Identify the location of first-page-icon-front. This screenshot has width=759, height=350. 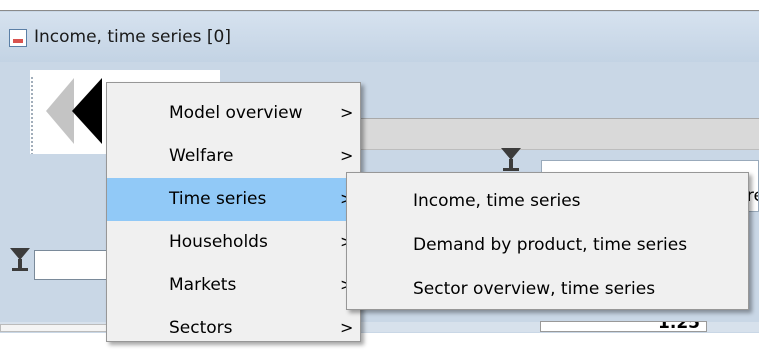
(87, 111).